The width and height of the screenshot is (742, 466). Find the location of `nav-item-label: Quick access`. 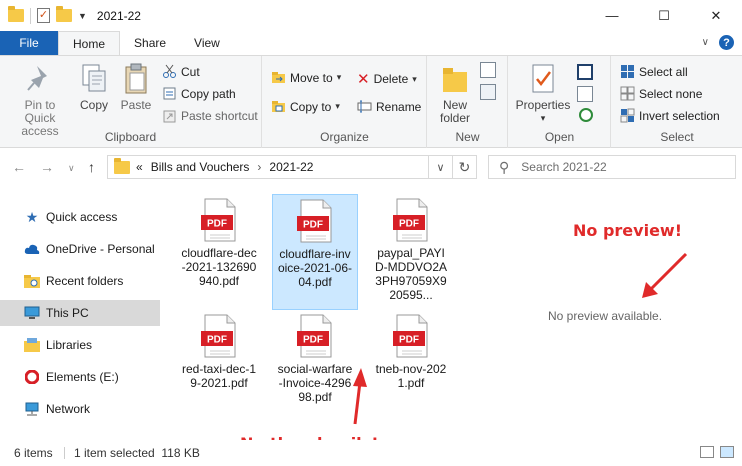

nav-item-label: Quick access is located at coordinates (82, 217).